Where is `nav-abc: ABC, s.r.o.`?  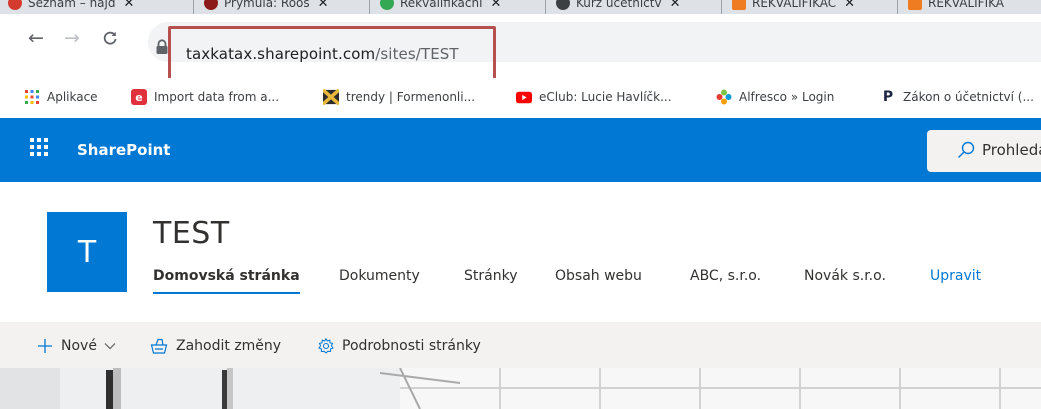
nav-abc: ABC, s.r.o. is located at coordinates (725, 276).